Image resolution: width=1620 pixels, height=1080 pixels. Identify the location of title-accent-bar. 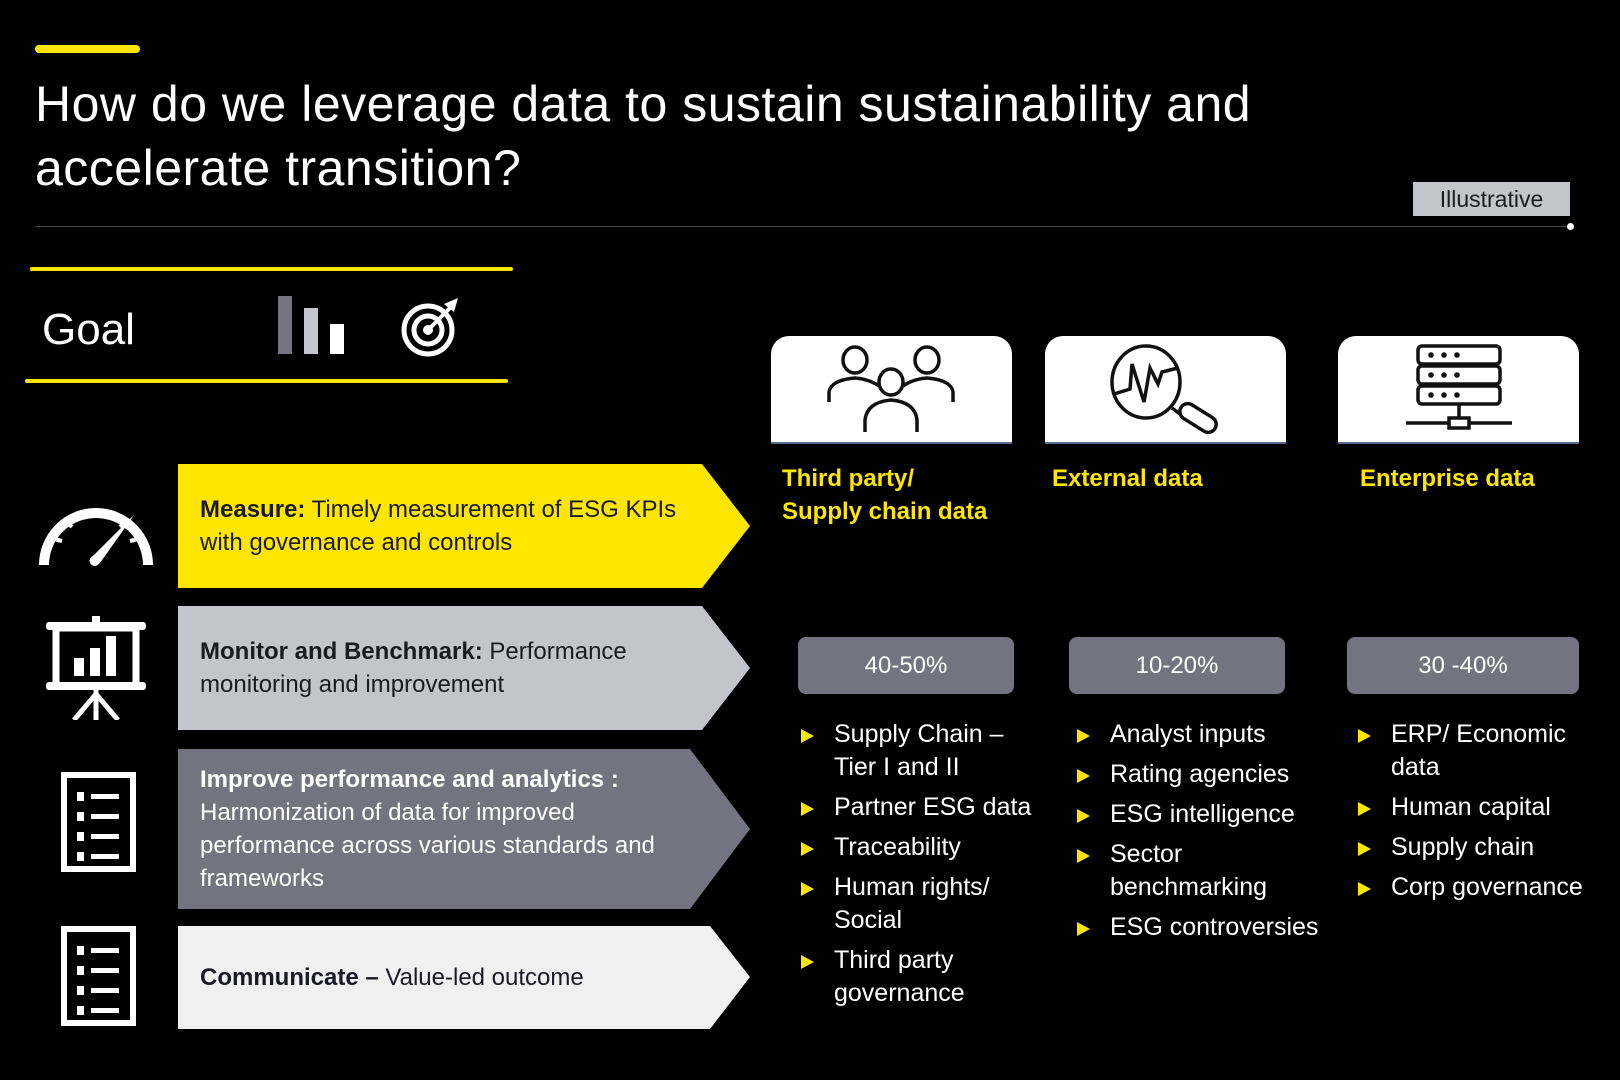
(87, 49).